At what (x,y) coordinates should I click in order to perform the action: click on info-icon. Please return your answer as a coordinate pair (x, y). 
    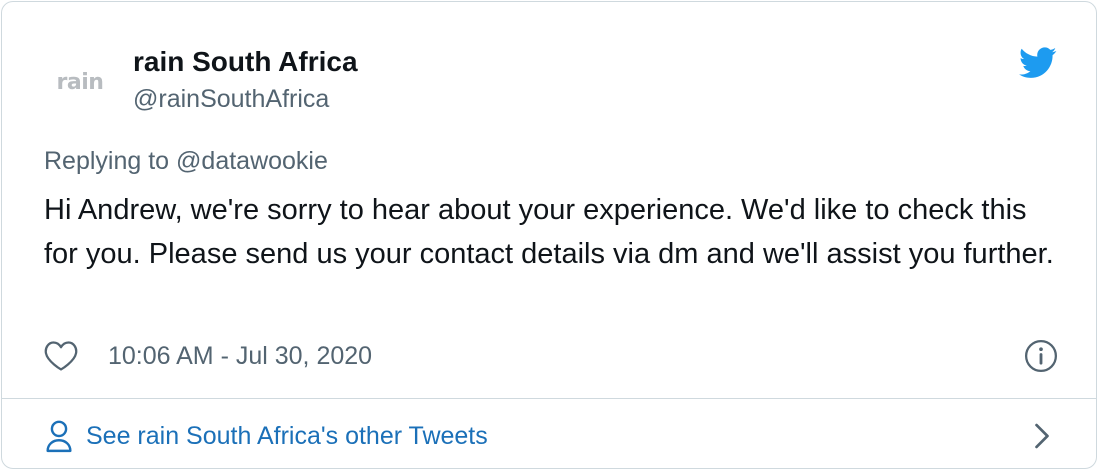
    Looking at the image, I should click on (1041, 356).